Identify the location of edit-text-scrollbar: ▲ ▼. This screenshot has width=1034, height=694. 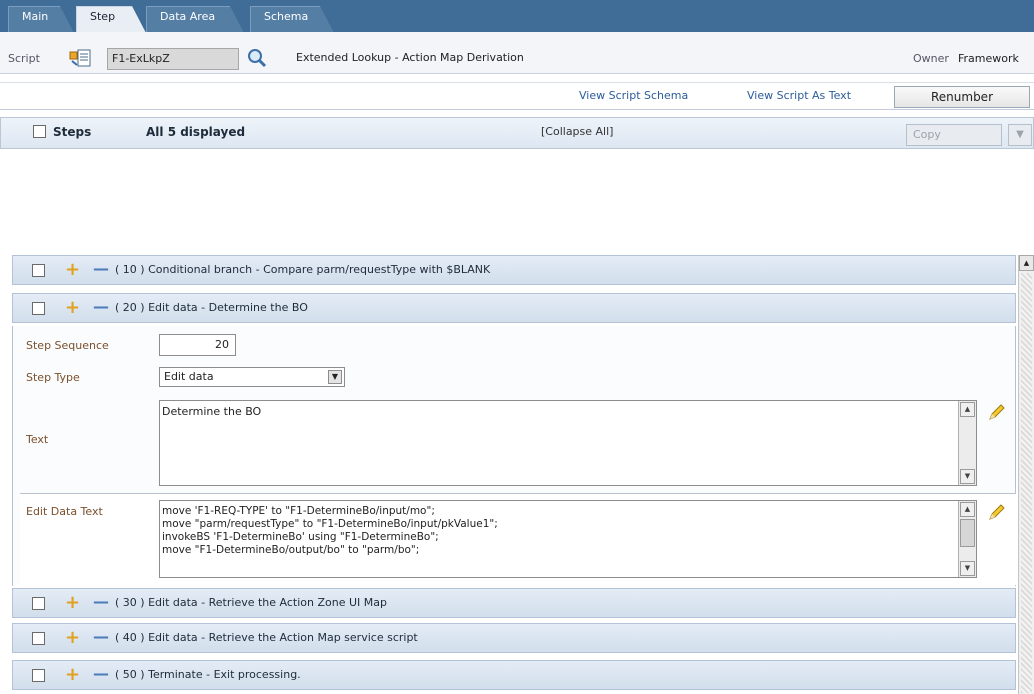
(967, 539).